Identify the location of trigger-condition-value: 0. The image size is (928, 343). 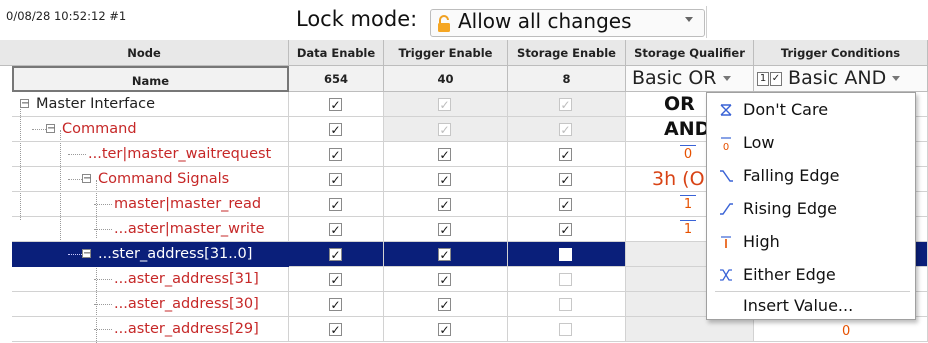
(846, 331).